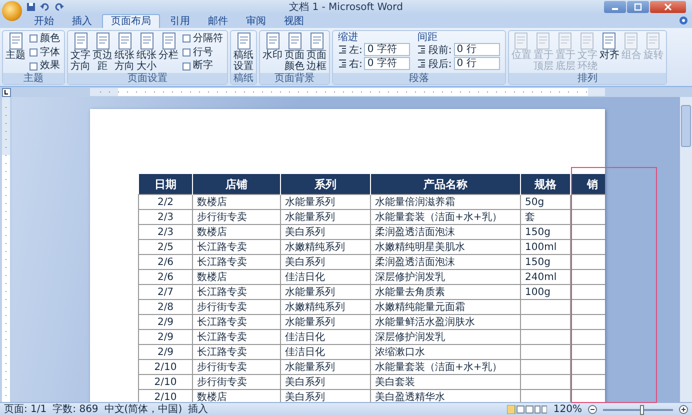 Image resolution: width=692 pixels, height=416 pixels. I want to click on table-cell: 2/10, so click(165, 367).